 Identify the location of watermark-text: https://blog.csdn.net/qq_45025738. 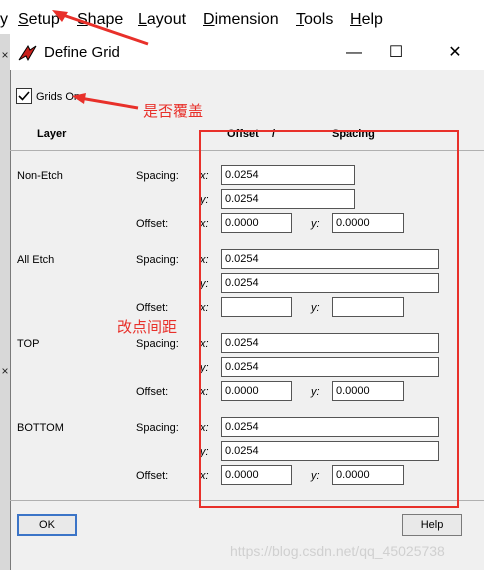
(337, 551).